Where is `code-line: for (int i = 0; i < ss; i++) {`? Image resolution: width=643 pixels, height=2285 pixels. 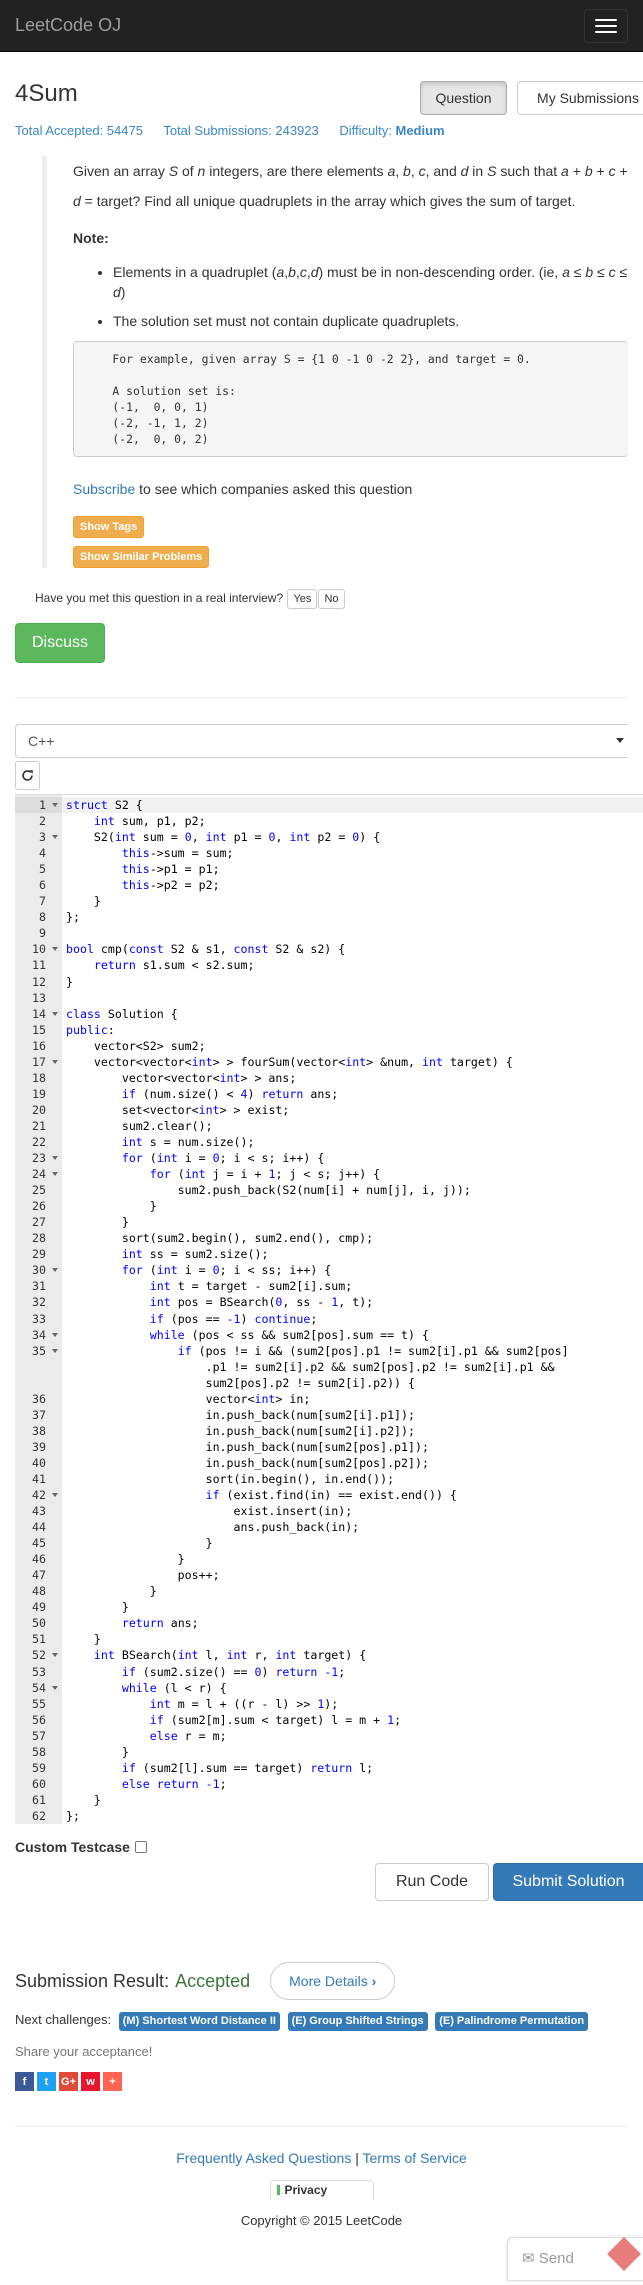
code-line: for (int i = 0; i < ss; i++) { is located at coordinates (352, 1270).